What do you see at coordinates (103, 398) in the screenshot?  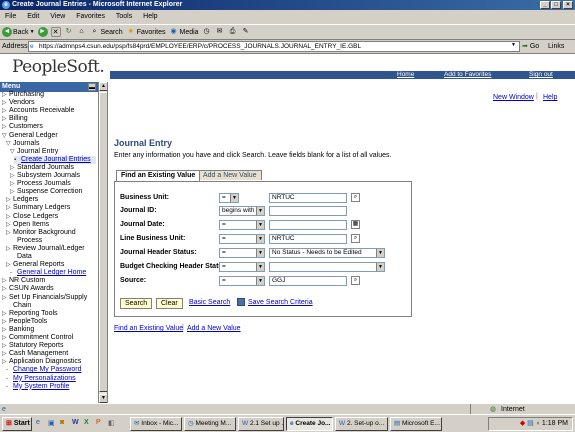 I see `scroll-down-icon: ▼` at bounding box center [103, 398].